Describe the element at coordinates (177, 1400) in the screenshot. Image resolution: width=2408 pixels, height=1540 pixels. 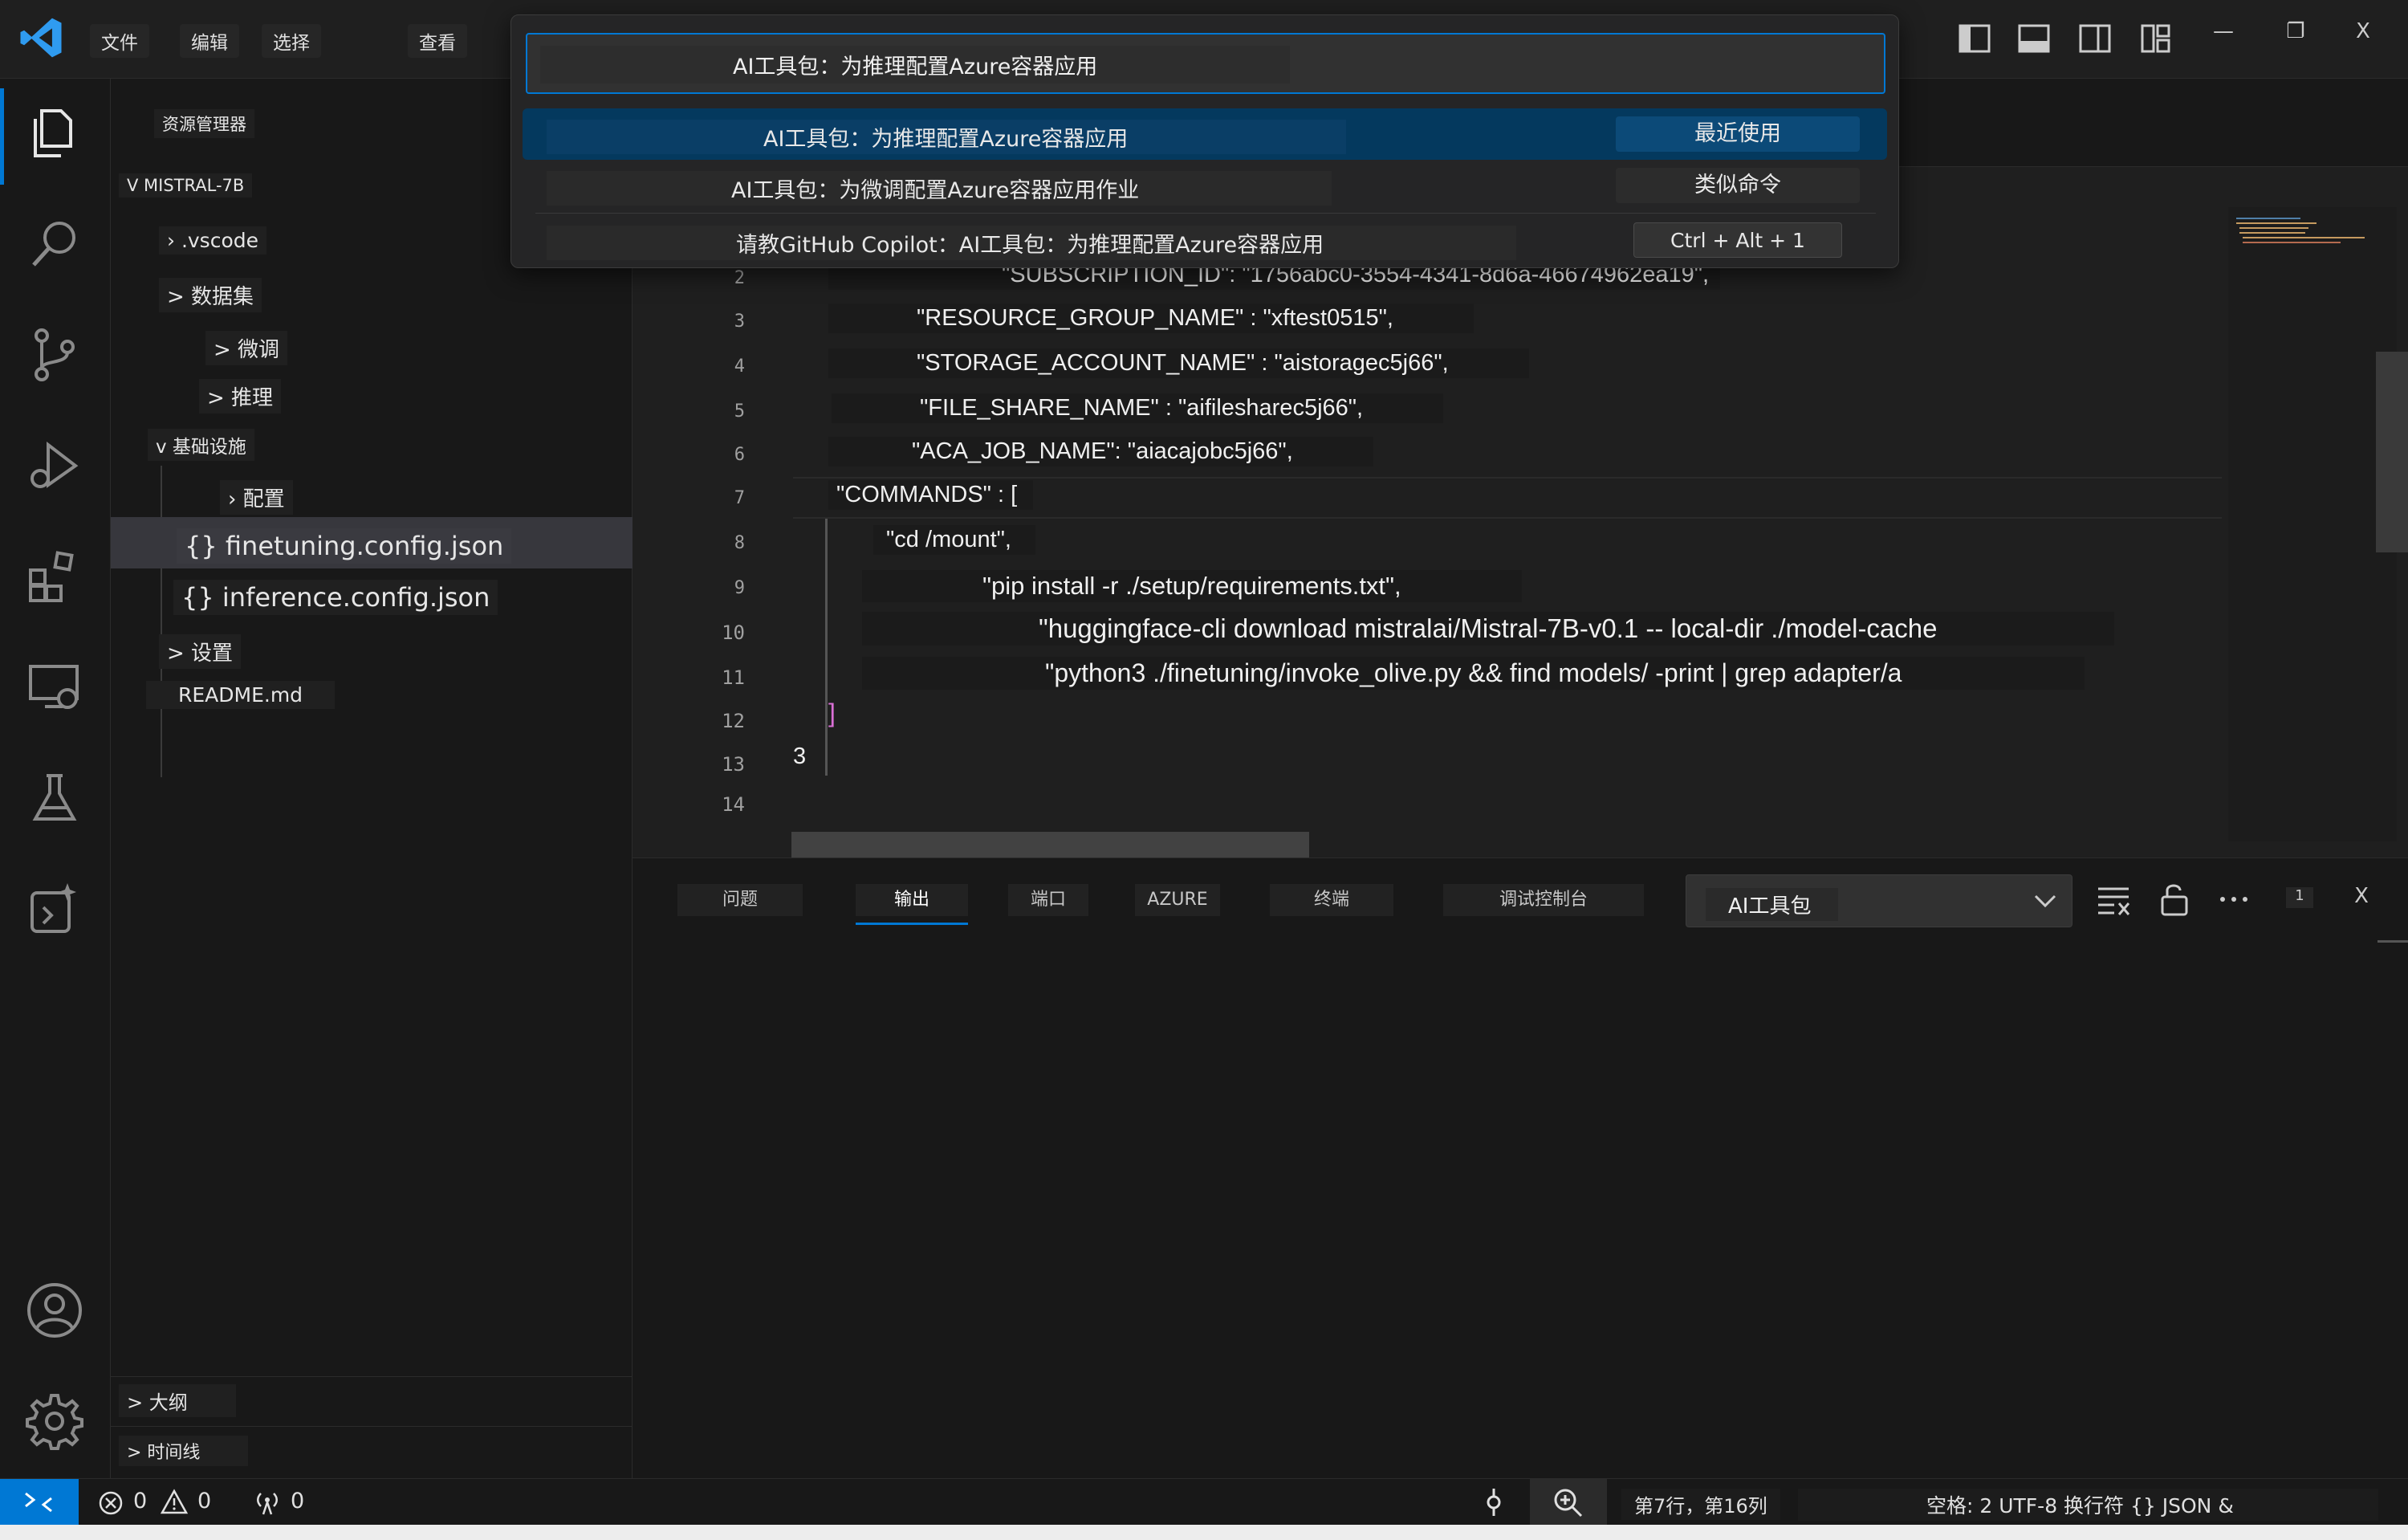
I see `outline-section: > 大纲` at that location.